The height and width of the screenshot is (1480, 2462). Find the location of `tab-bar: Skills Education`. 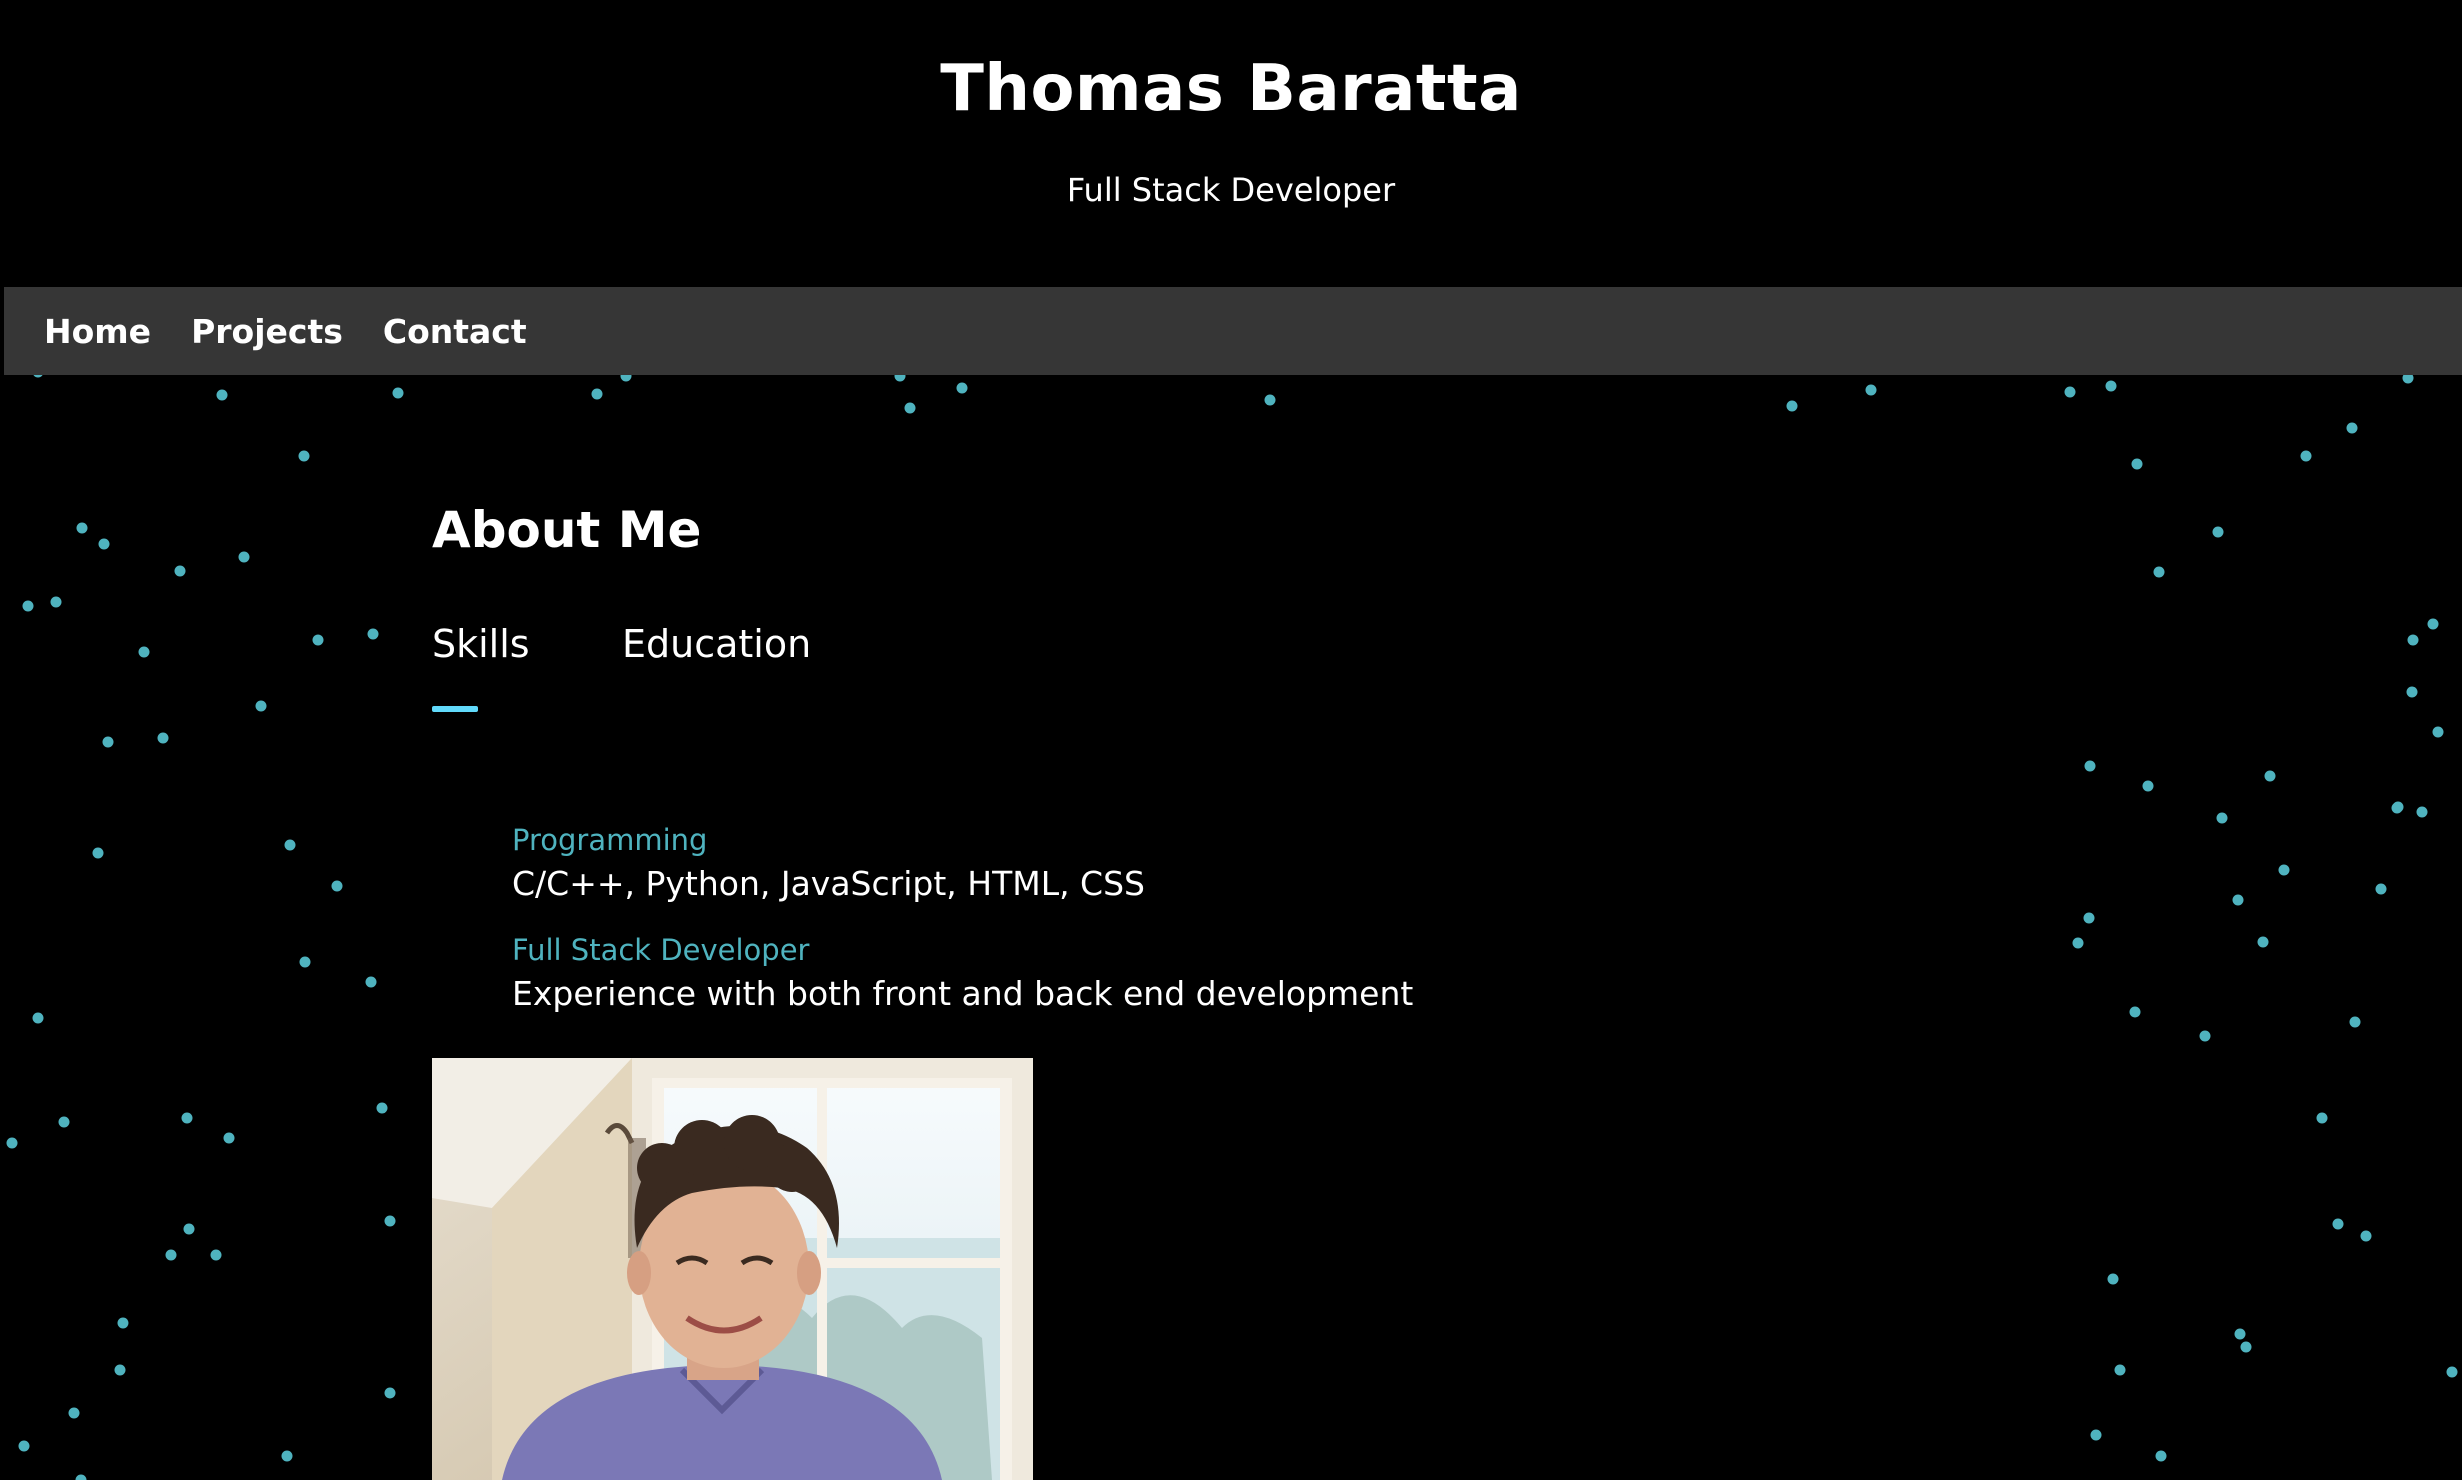

tab-bar: Skills Education is located at coordinates (1082, 661).